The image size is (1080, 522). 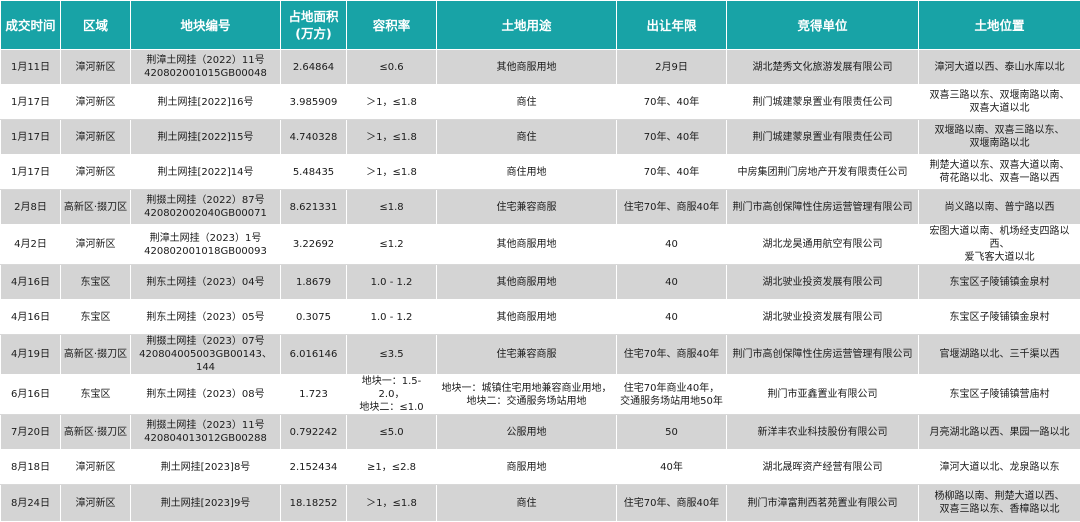 What do you see at coordinates (313, 354) in the screenshot?
I see `cell-area: 6.016146` at bounding box center [313, 354].